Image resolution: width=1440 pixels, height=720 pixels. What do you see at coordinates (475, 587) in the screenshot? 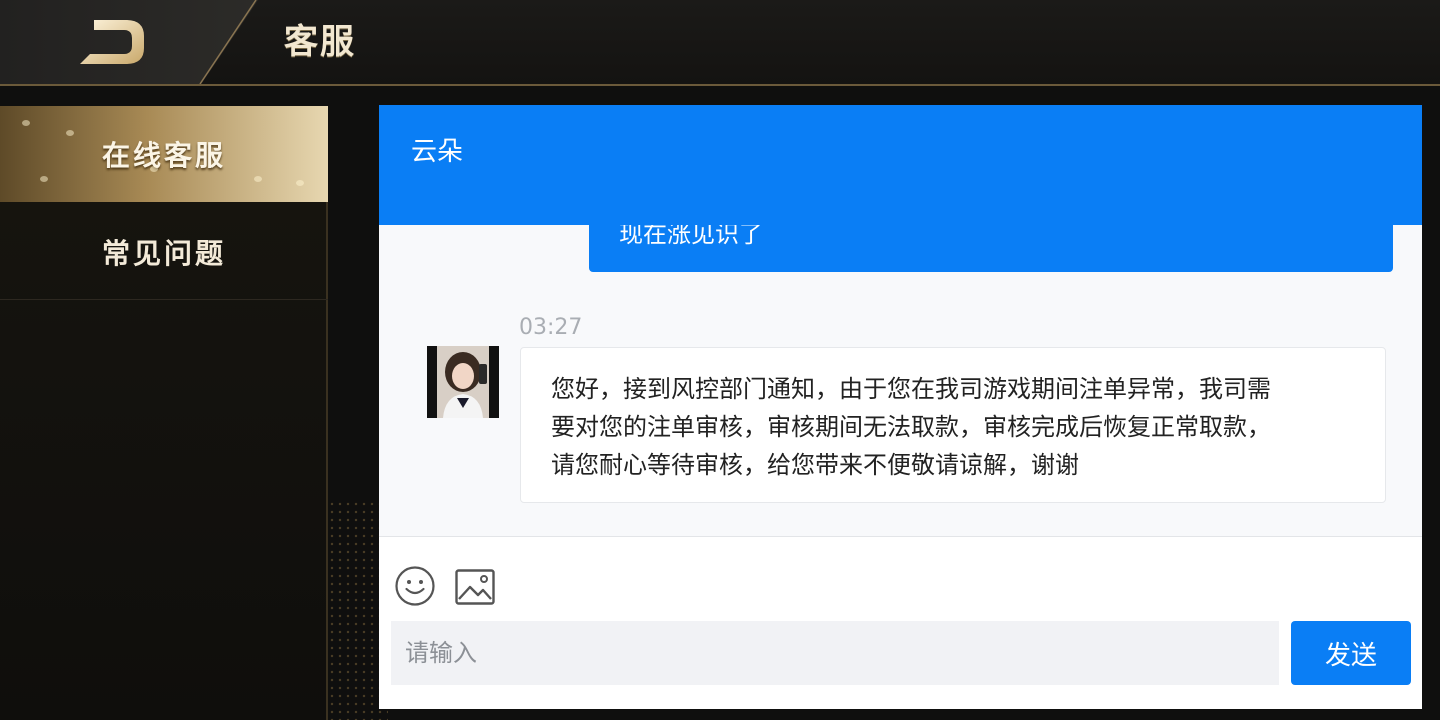
I see `image-icon` at bounding box center [475, 587].